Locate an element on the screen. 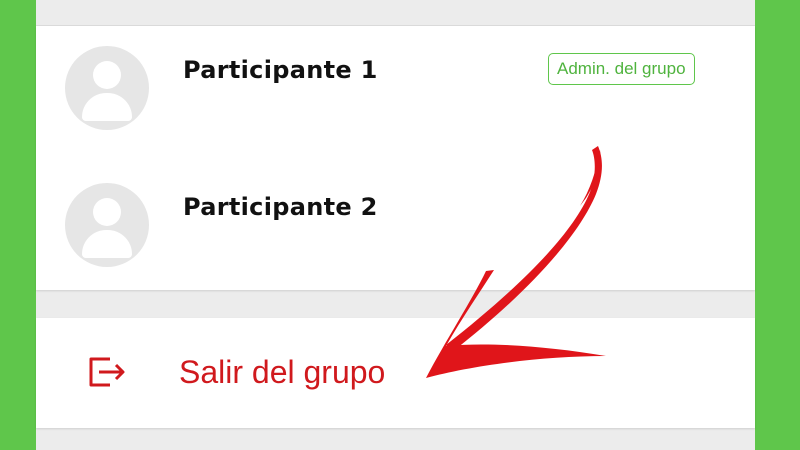 The width and height of the screenshot is (800, 450). exit-group-label: Salir del grupo is located at coordinates (282, 372).